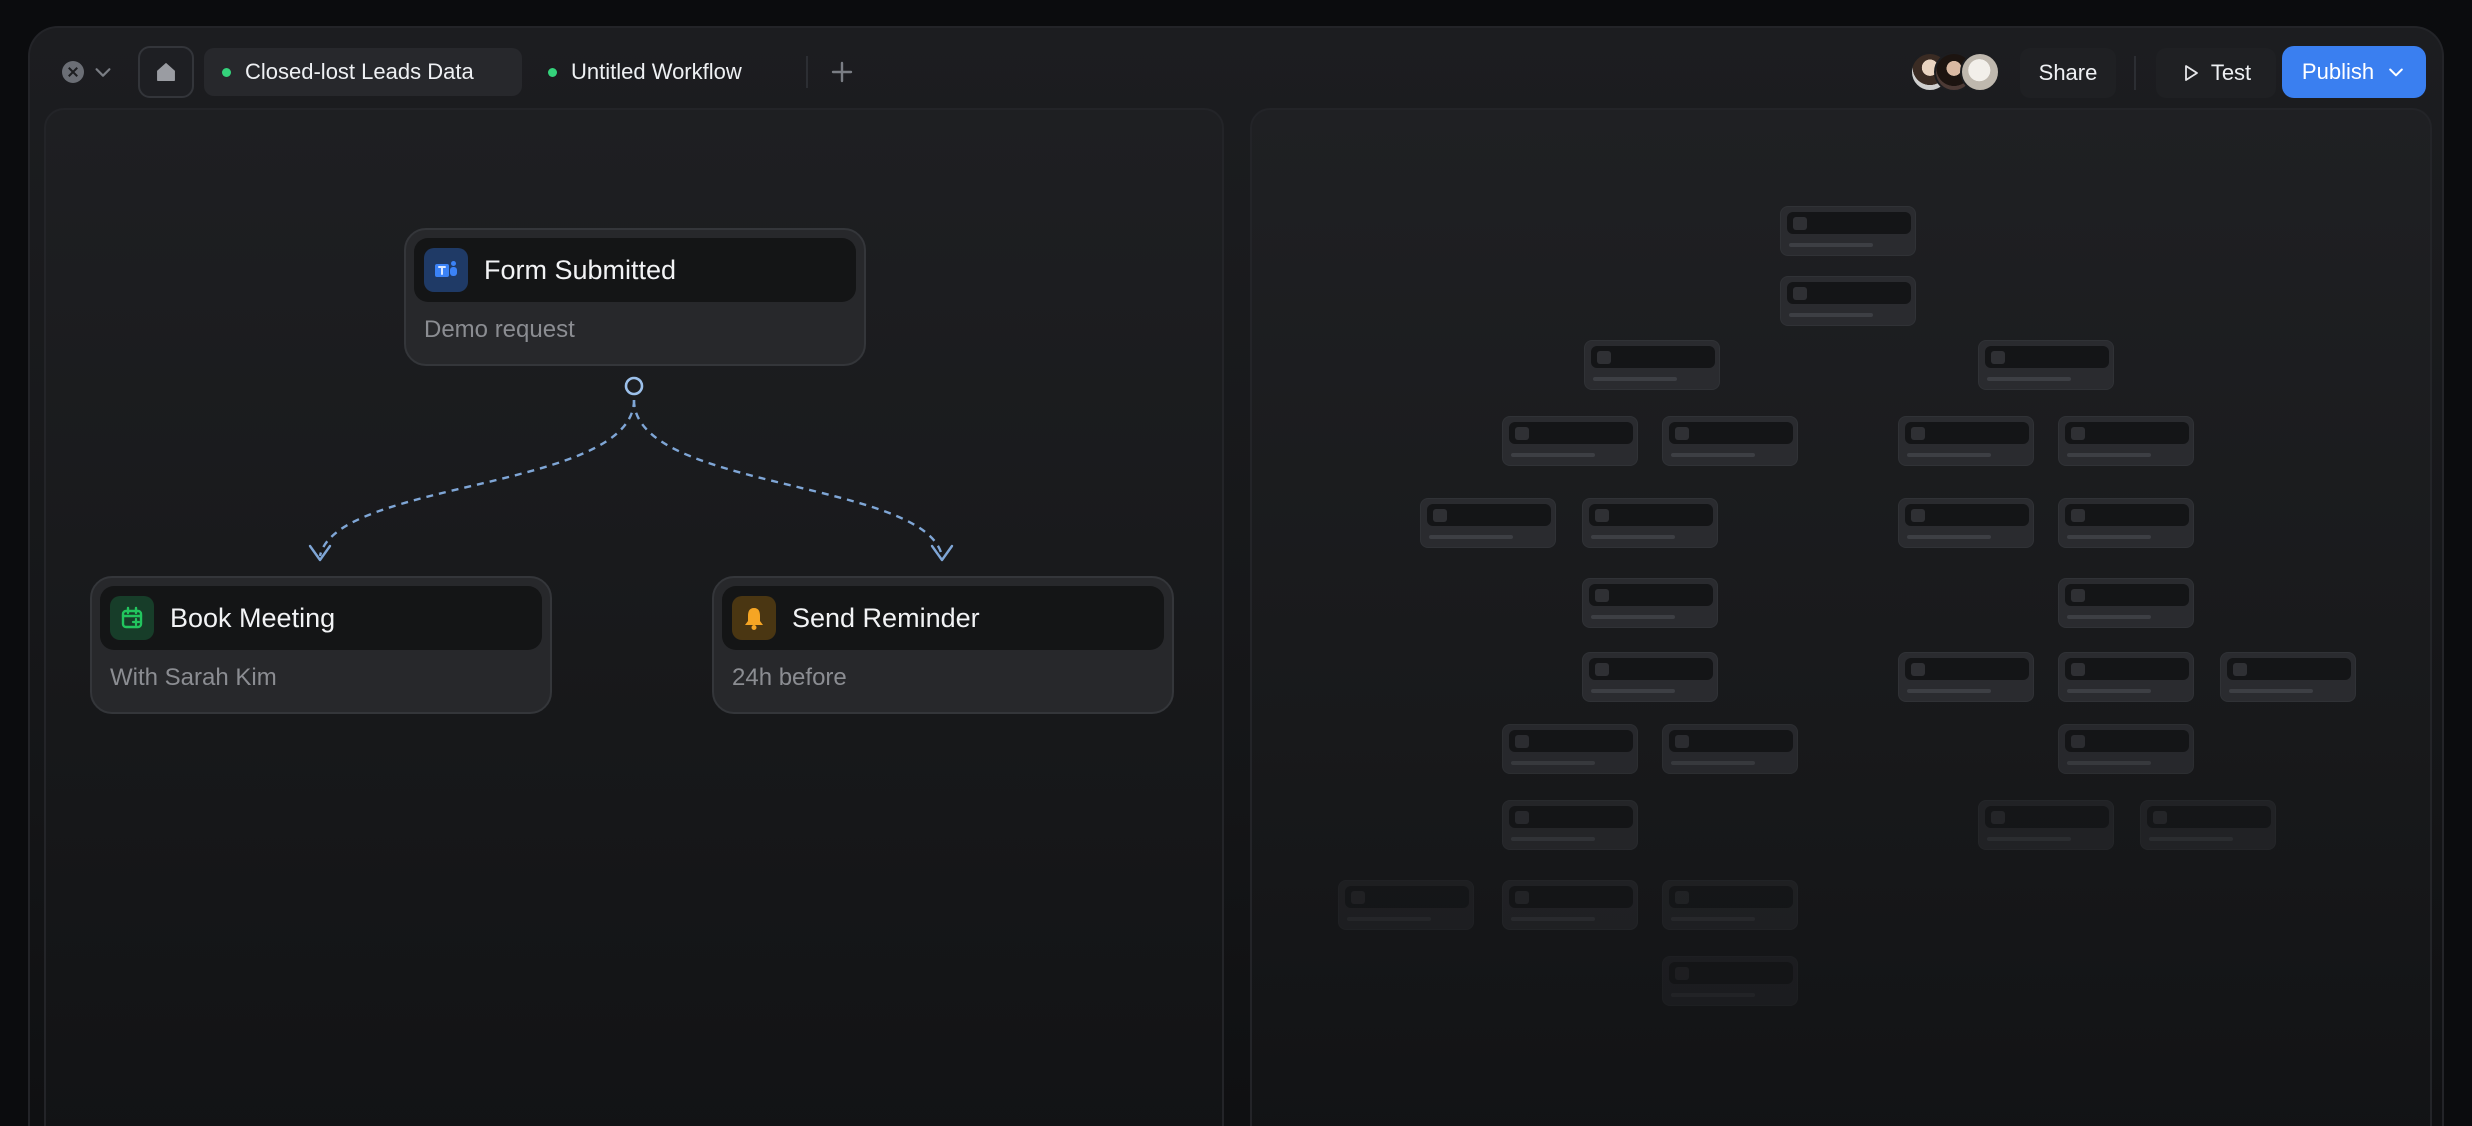 This screenshot has height=1126, width=2472. Describe the element at coordinates (886, 617) in the screenshot. I see `node-title: Send Reminder` at that location.